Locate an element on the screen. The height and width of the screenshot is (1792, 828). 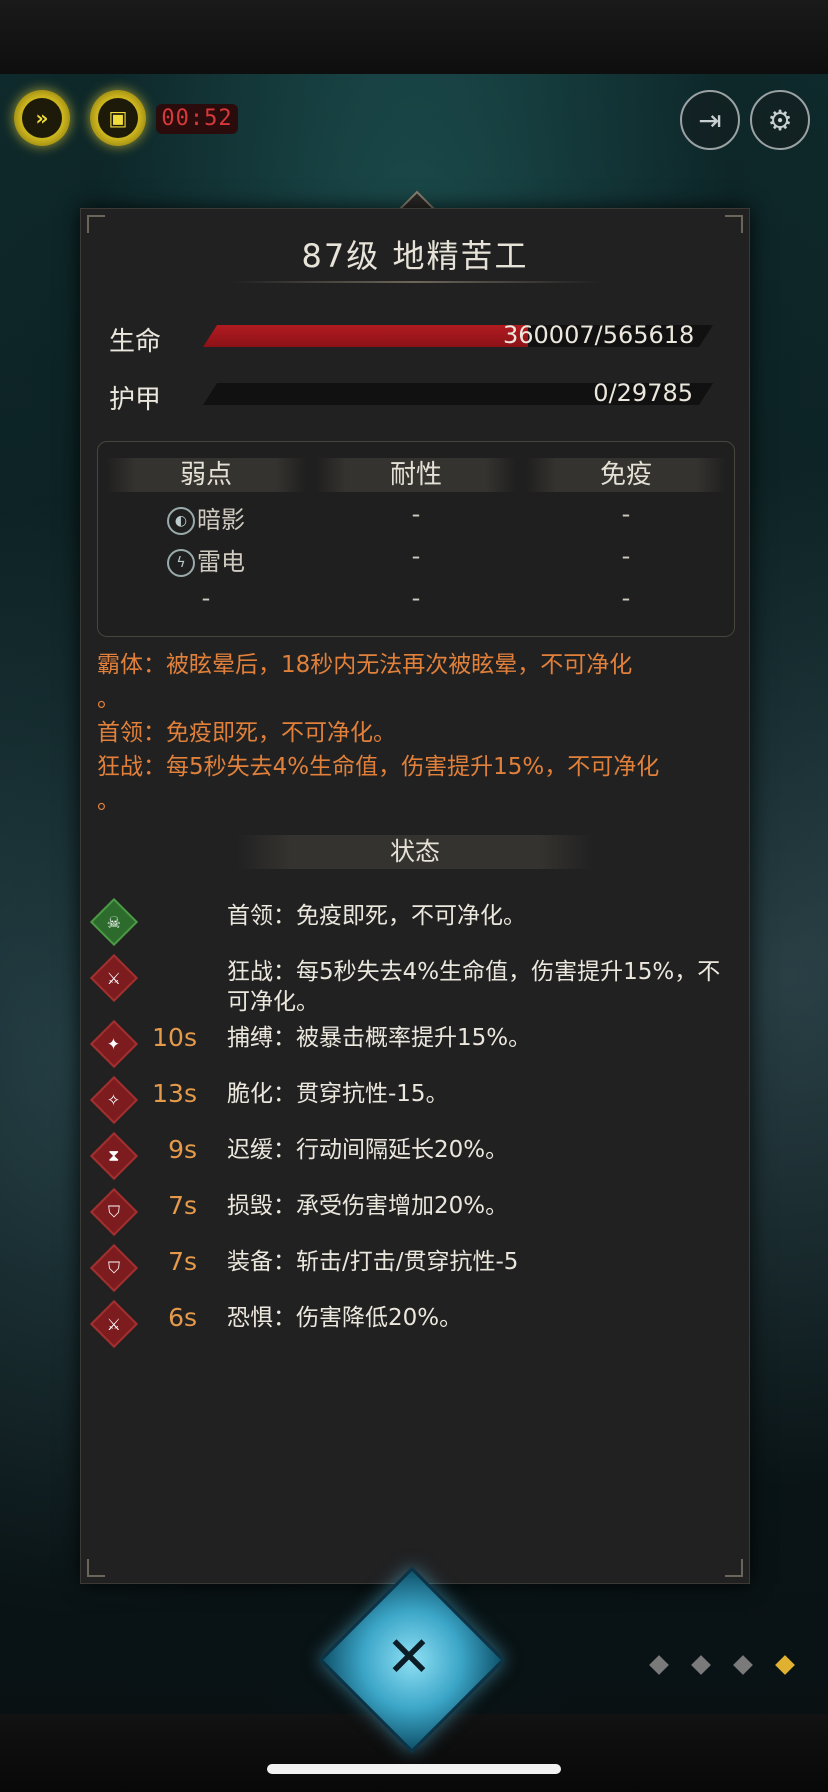
status-section-title: 状态 is located at coordinates (415, 852).